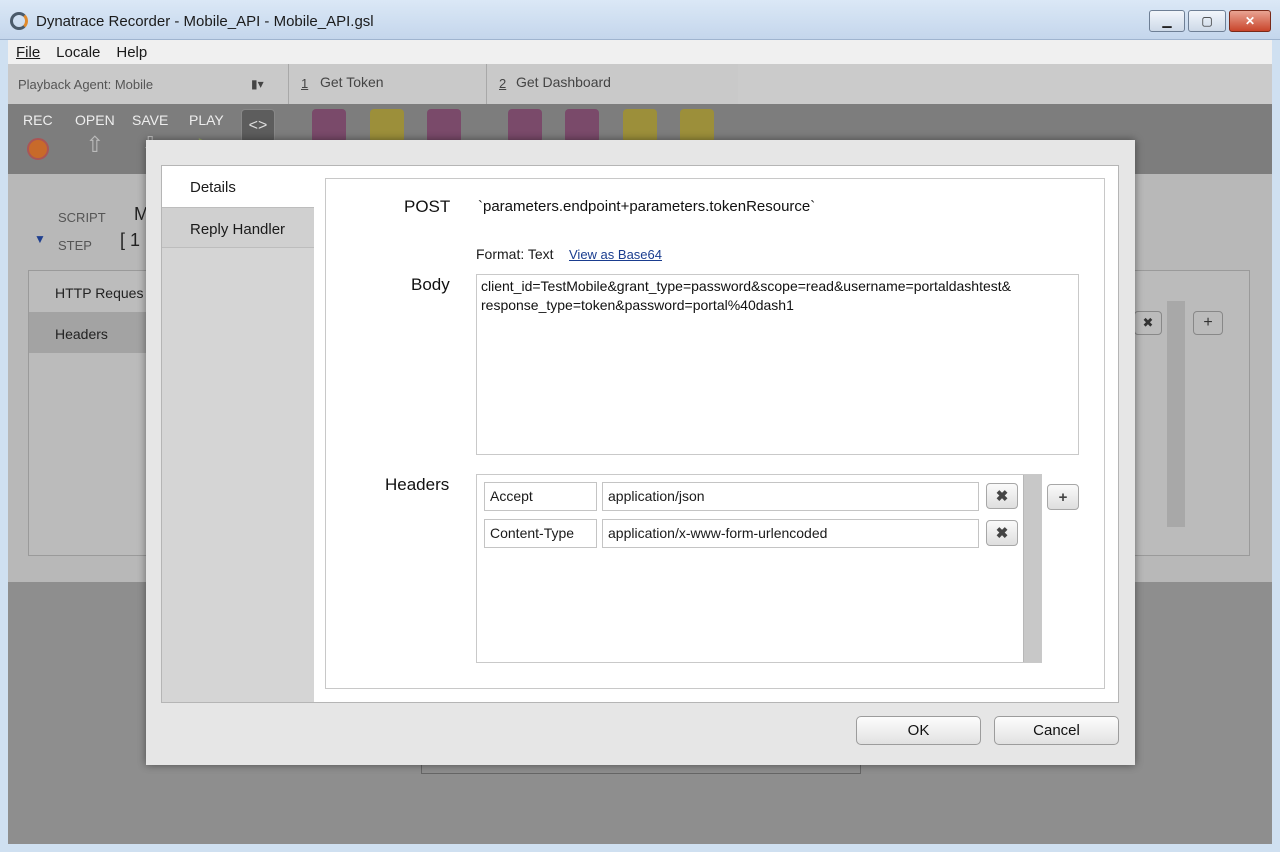 The width and height of the screenshot is (1280, 852). I want to click on save-label: SAVE, so click(150, 120).